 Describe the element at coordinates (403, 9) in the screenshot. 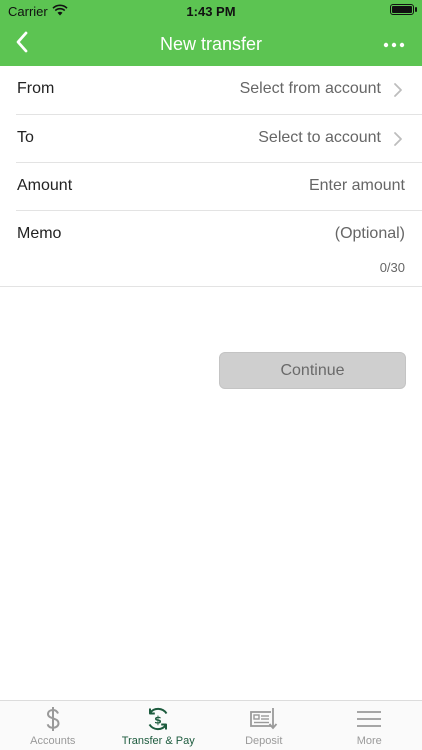

I see `battery-icon` at that location.